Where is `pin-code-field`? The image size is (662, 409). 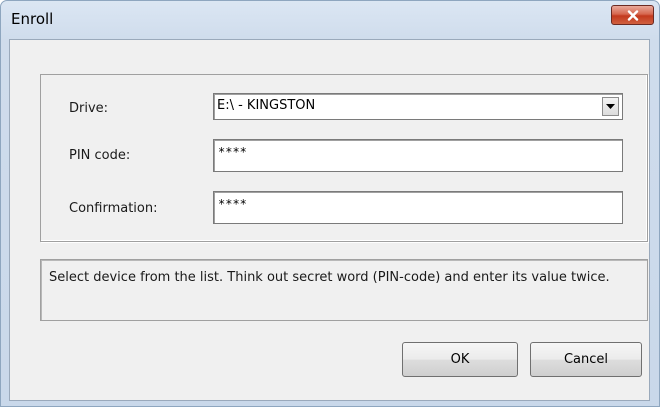
pin-code-field is located at coordinates (418, 155).